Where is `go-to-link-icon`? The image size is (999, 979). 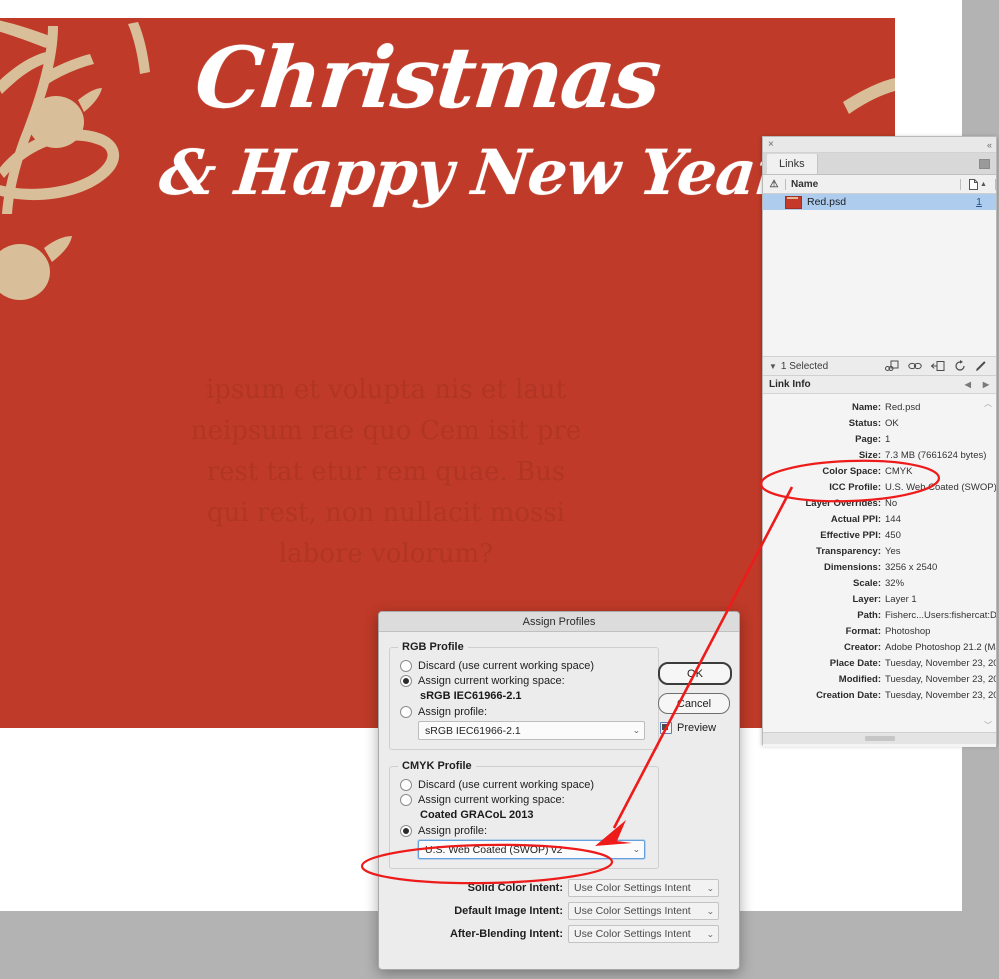 go-to-link-icon is located at coordinates (915, 366).